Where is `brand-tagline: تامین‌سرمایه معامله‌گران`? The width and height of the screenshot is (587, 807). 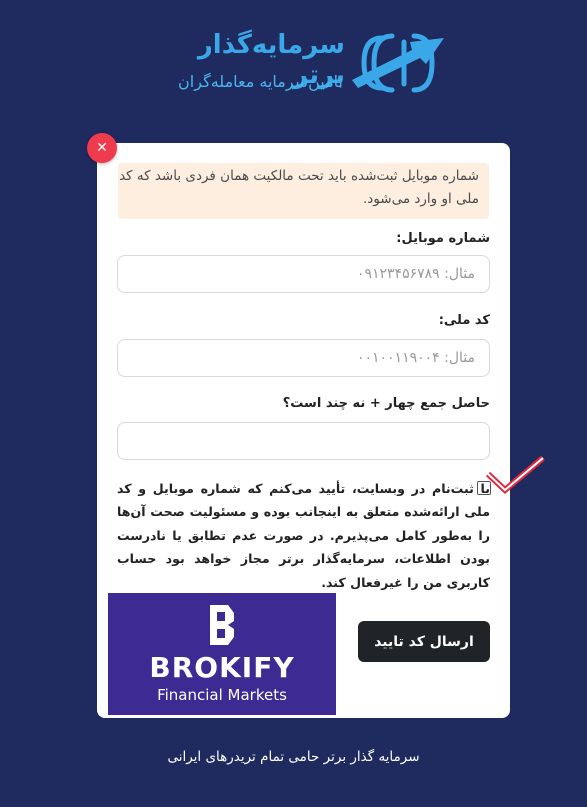
brand-tagline: تامین‌سرمایه معامله‌گران is located at coordinates (260, 81).